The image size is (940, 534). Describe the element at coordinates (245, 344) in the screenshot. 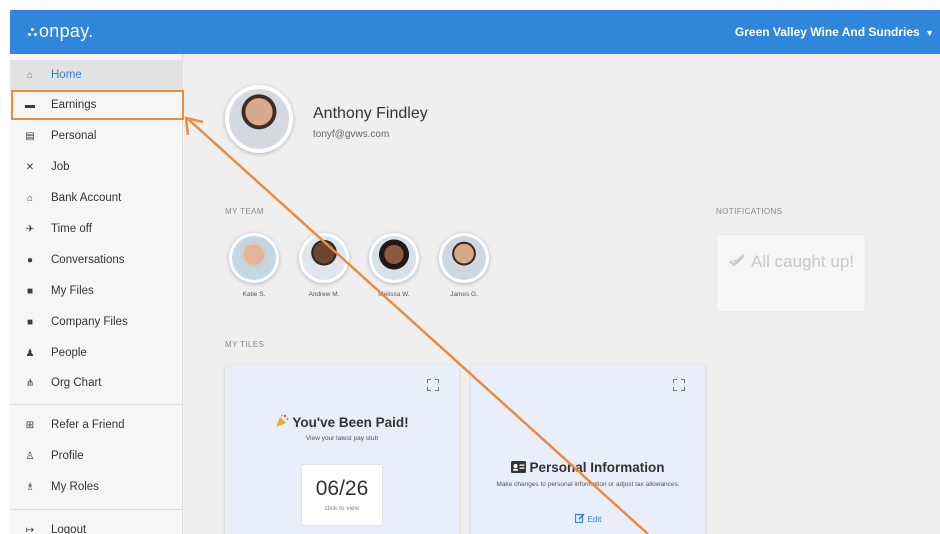

I see `my-tiles-label: MY TILES` at that location.